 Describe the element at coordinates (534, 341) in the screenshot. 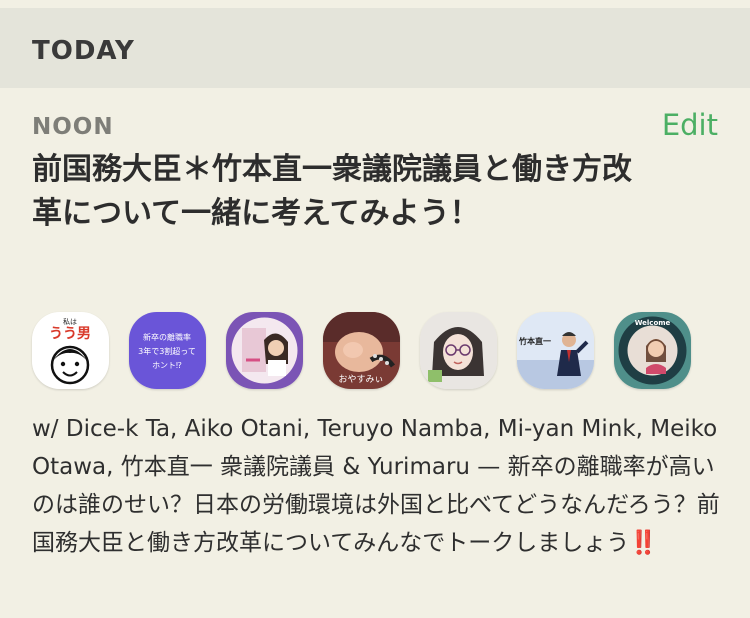

I see `avatar-caption: 竹本直一` at that location.